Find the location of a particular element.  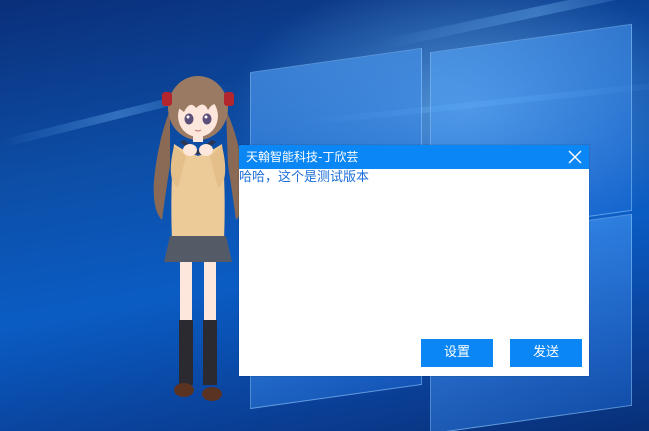

send-button: 发送 is located at coordinates (546, 353).